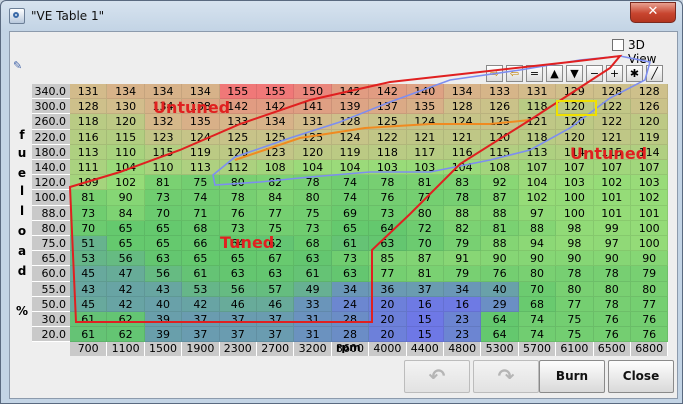 The image size is (683, 404). Describe the element at coordinates (537, 168) in the screenshot. I see `table-cell: 107` at that location.